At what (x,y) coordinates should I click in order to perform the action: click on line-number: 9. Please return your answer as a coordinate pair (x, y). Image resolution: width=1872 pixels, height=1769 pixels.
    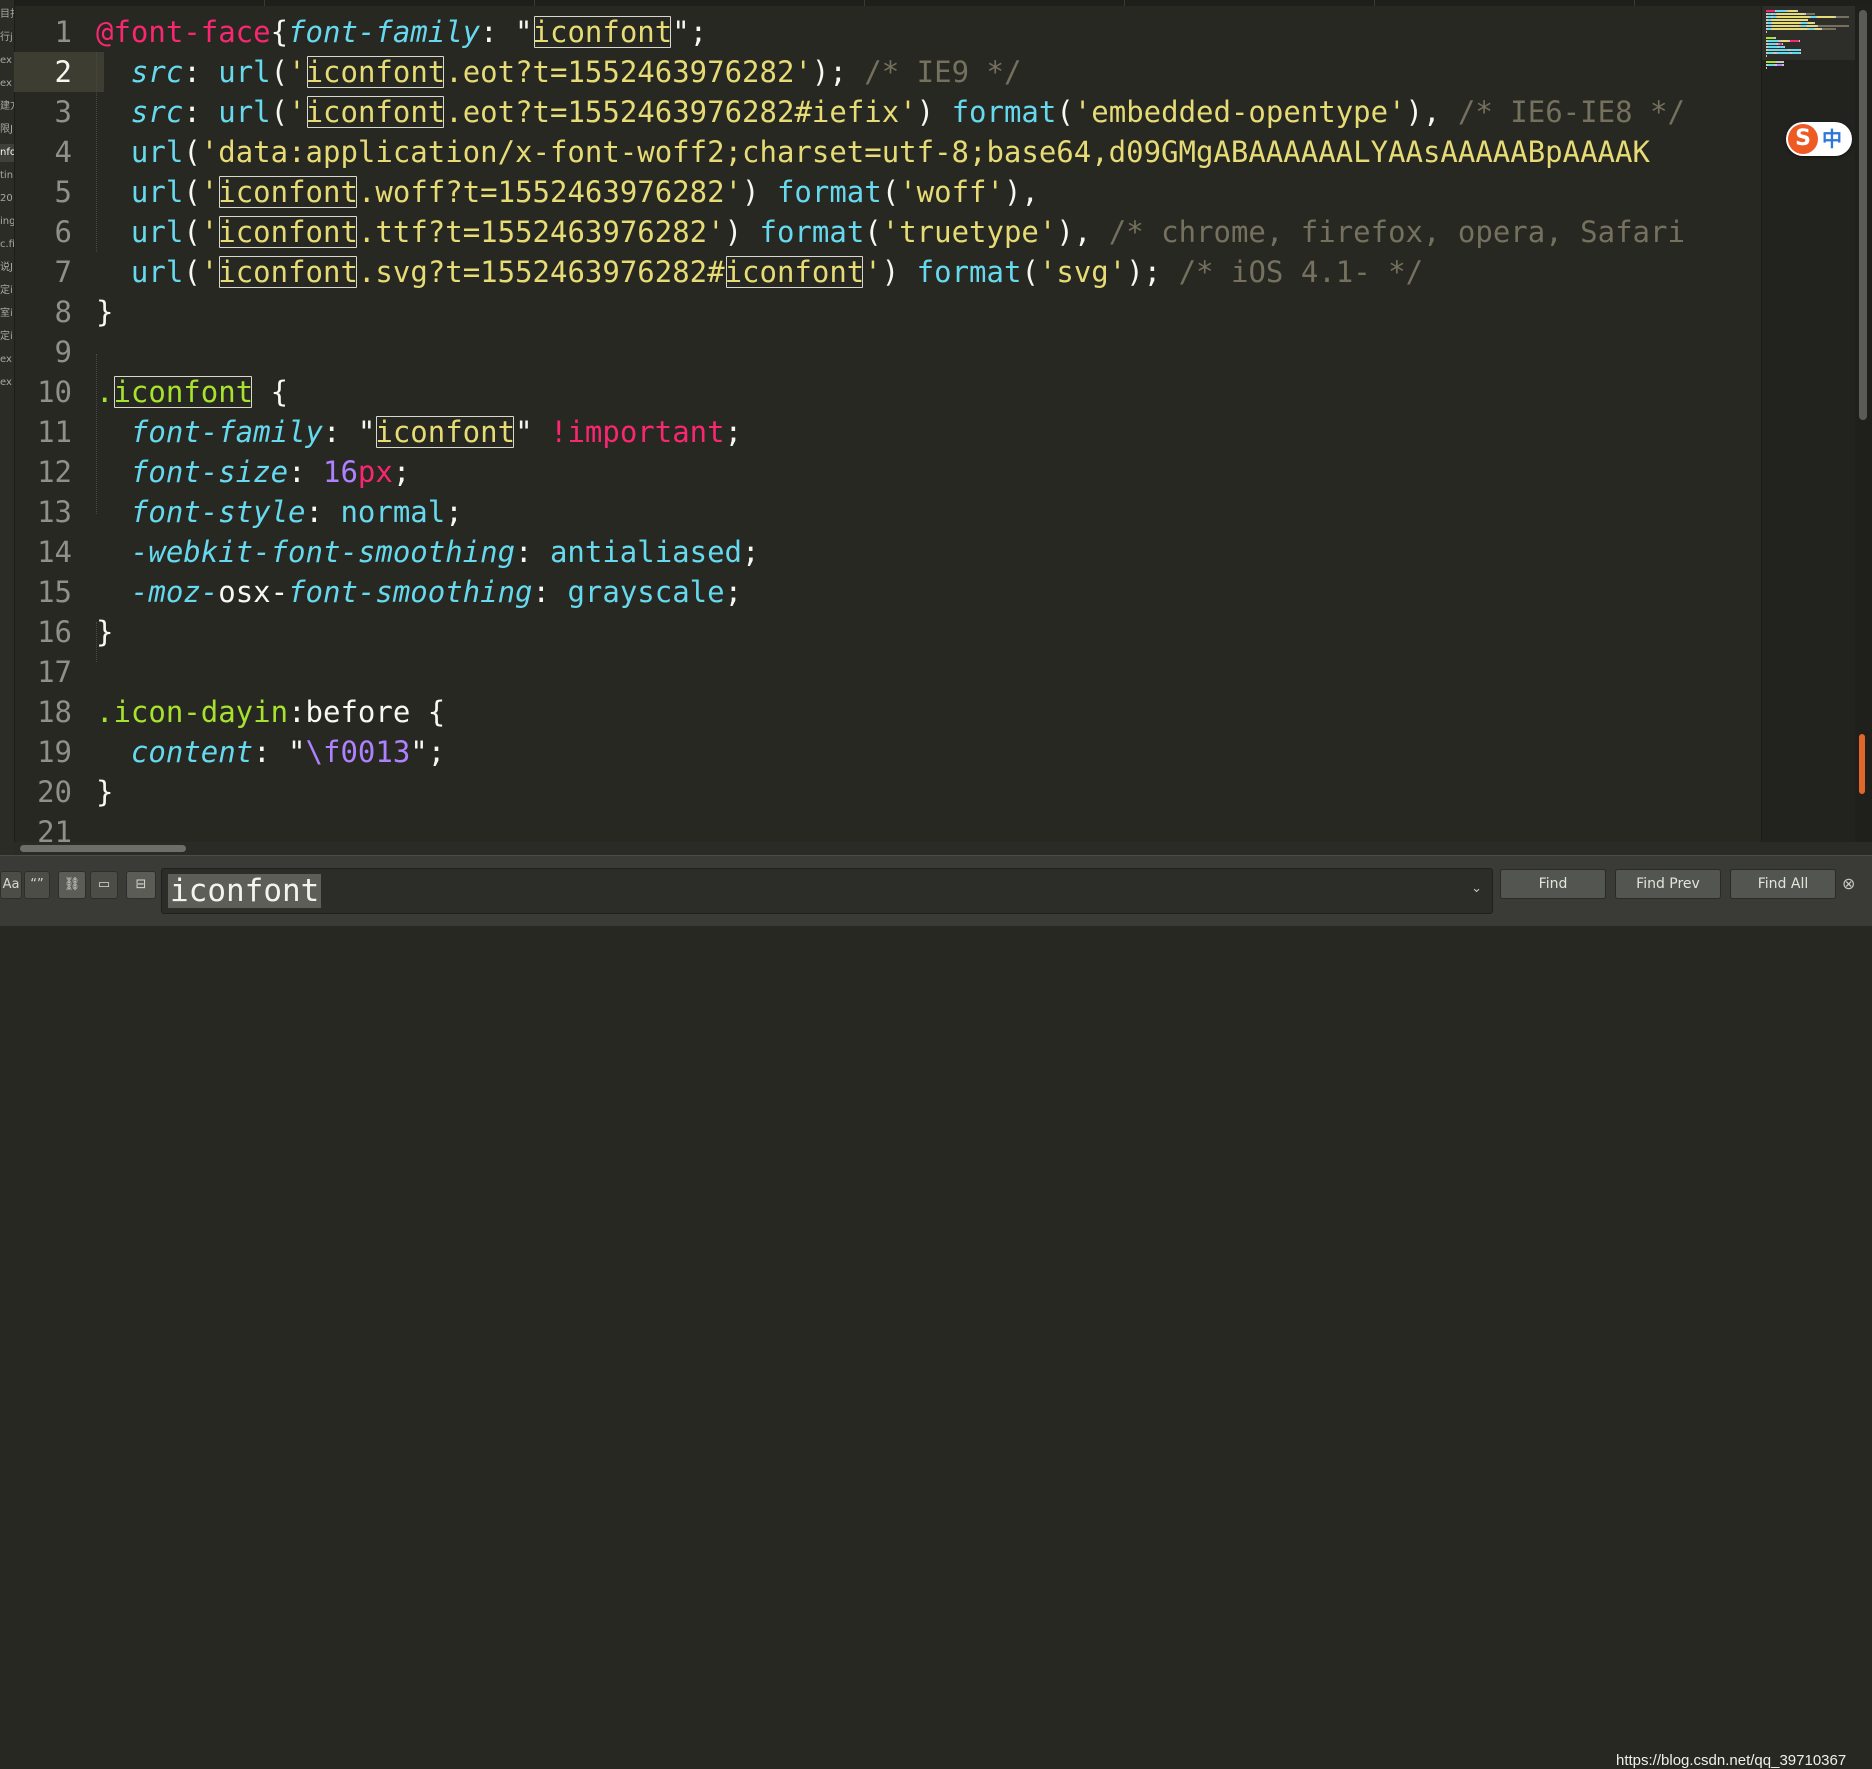
    Looking at the image, I should click on (63, 352).